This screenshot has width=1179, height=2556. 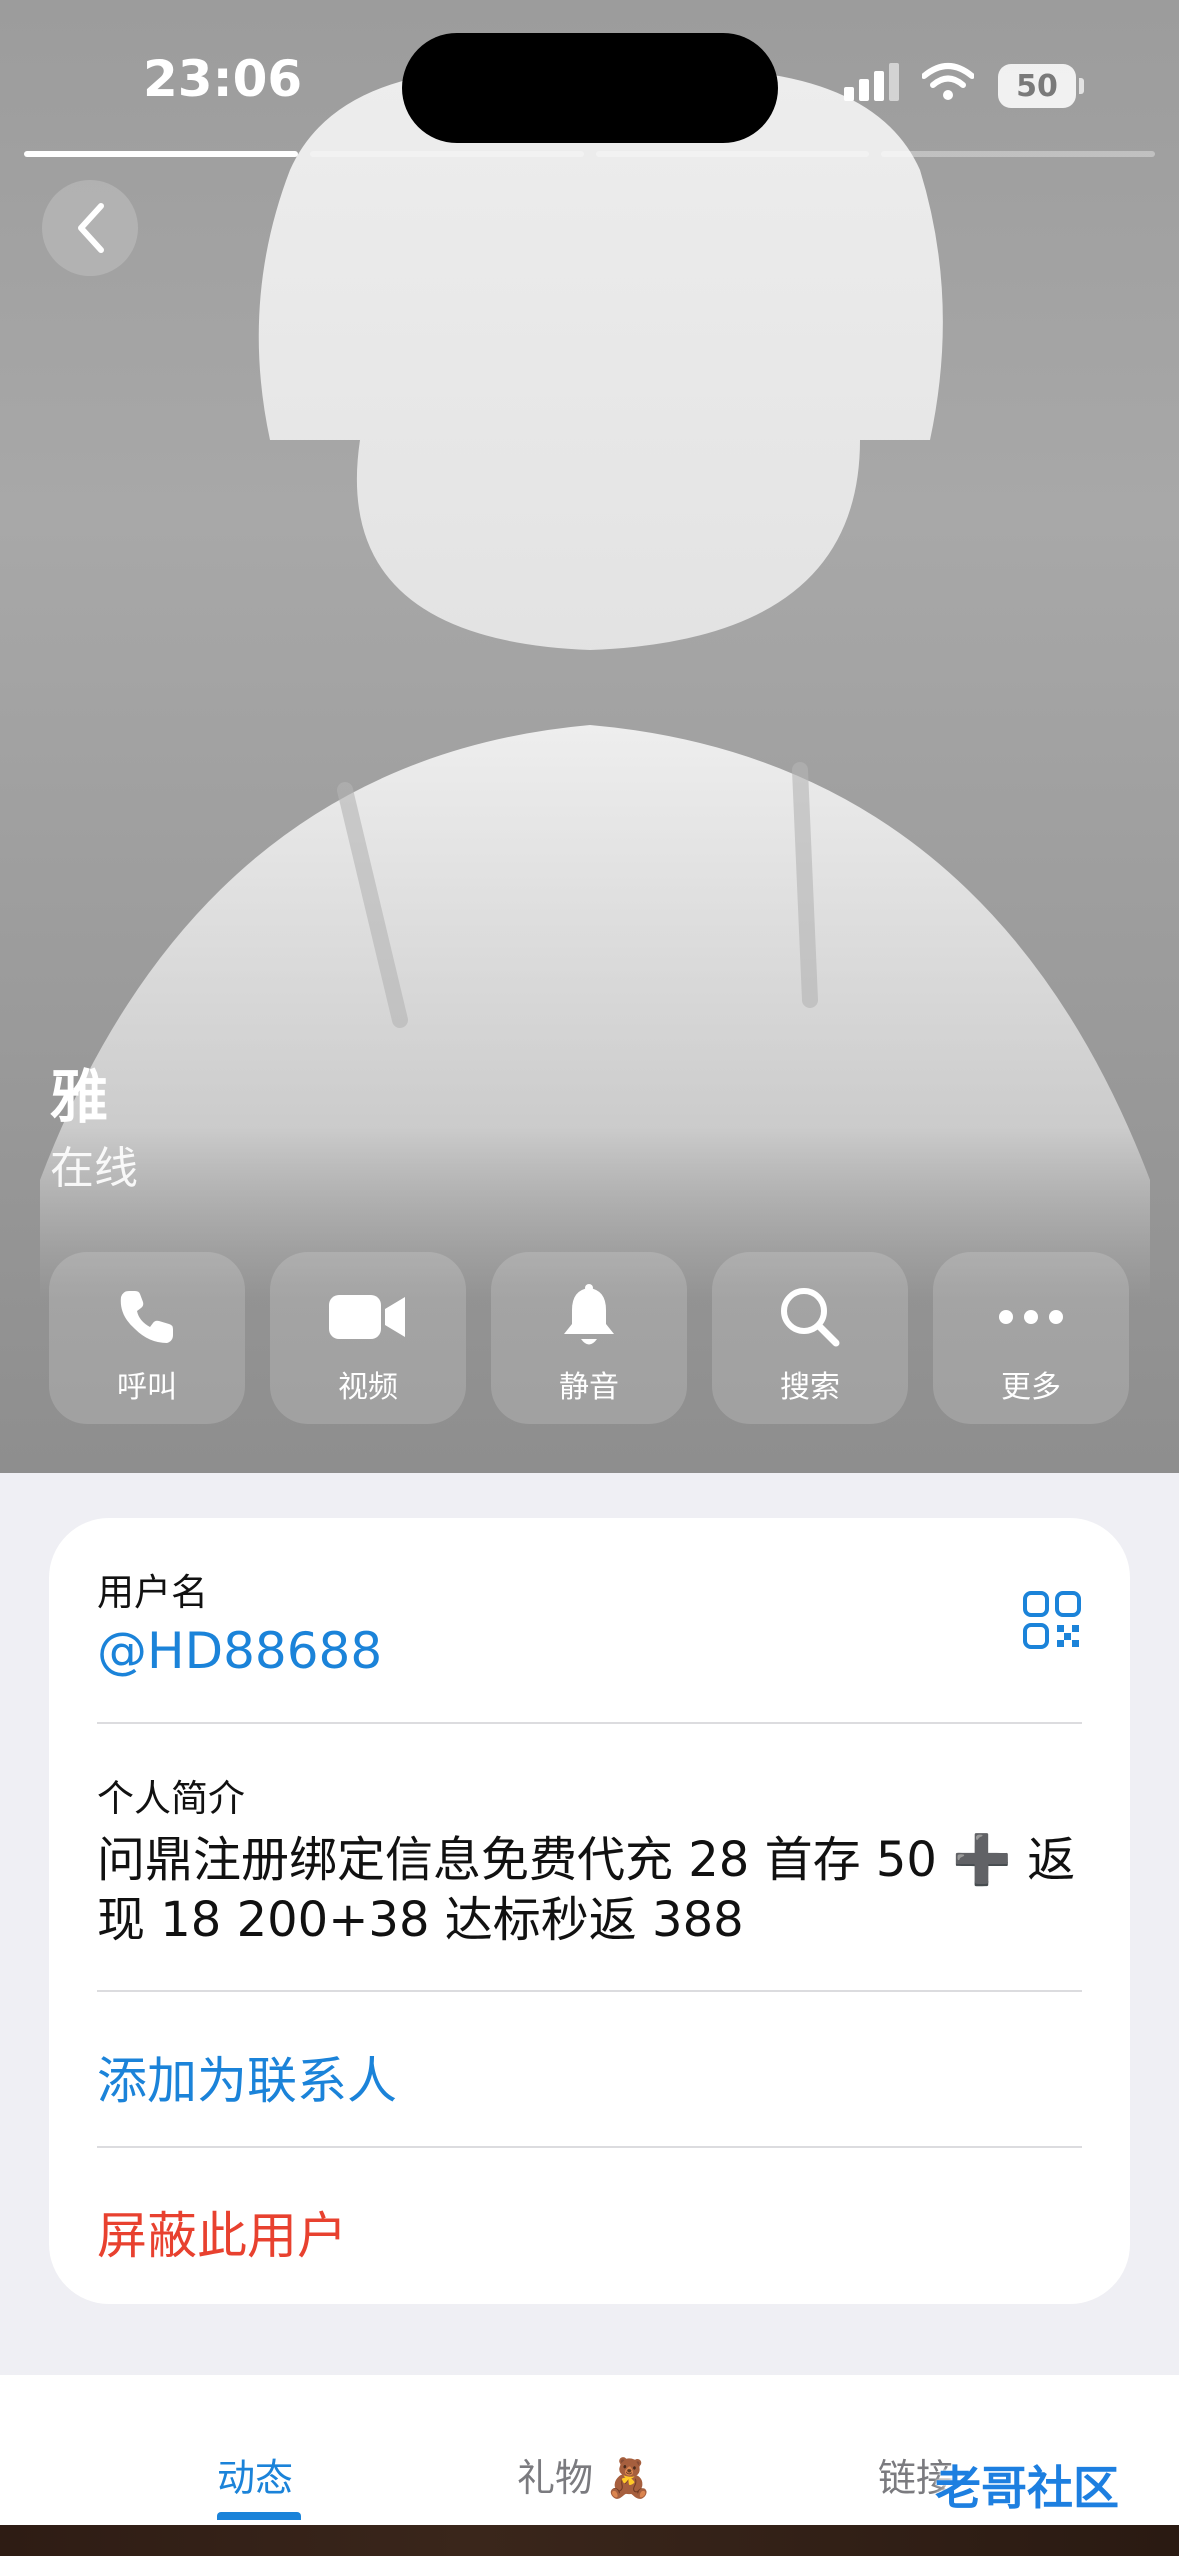 I want to click on call-button: 呼叫, so click(x=147, y=1338).